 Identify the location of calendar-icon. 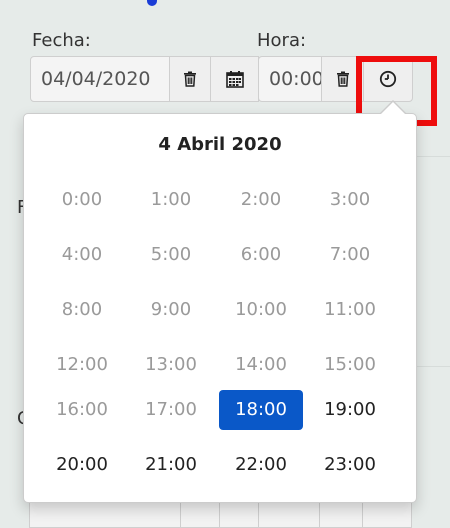
(234, 79).